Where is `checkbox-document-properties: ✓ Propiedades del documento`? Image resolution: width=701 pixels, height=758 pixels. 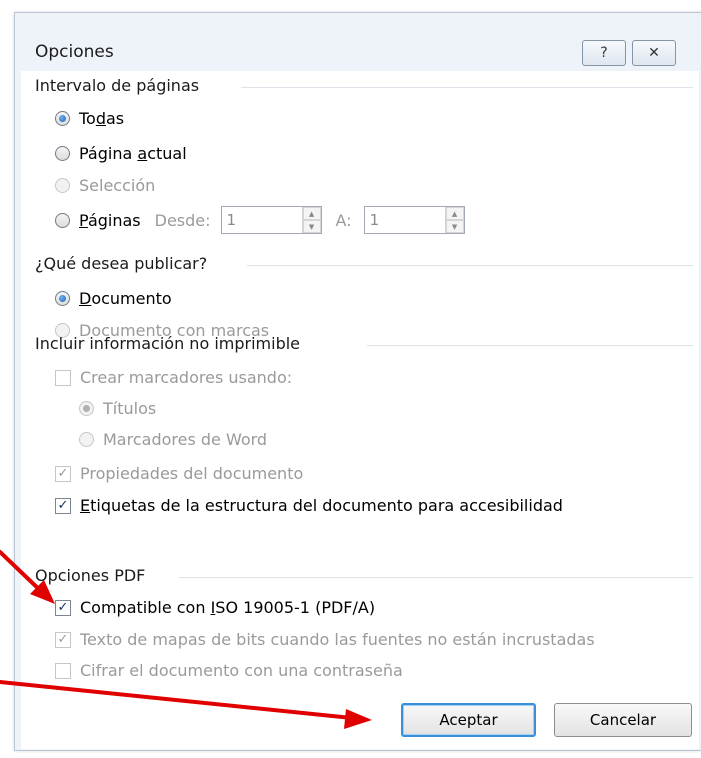
checkbox-document-properties: ✓ Propiedades del documento is located at coordinates (179, 473).